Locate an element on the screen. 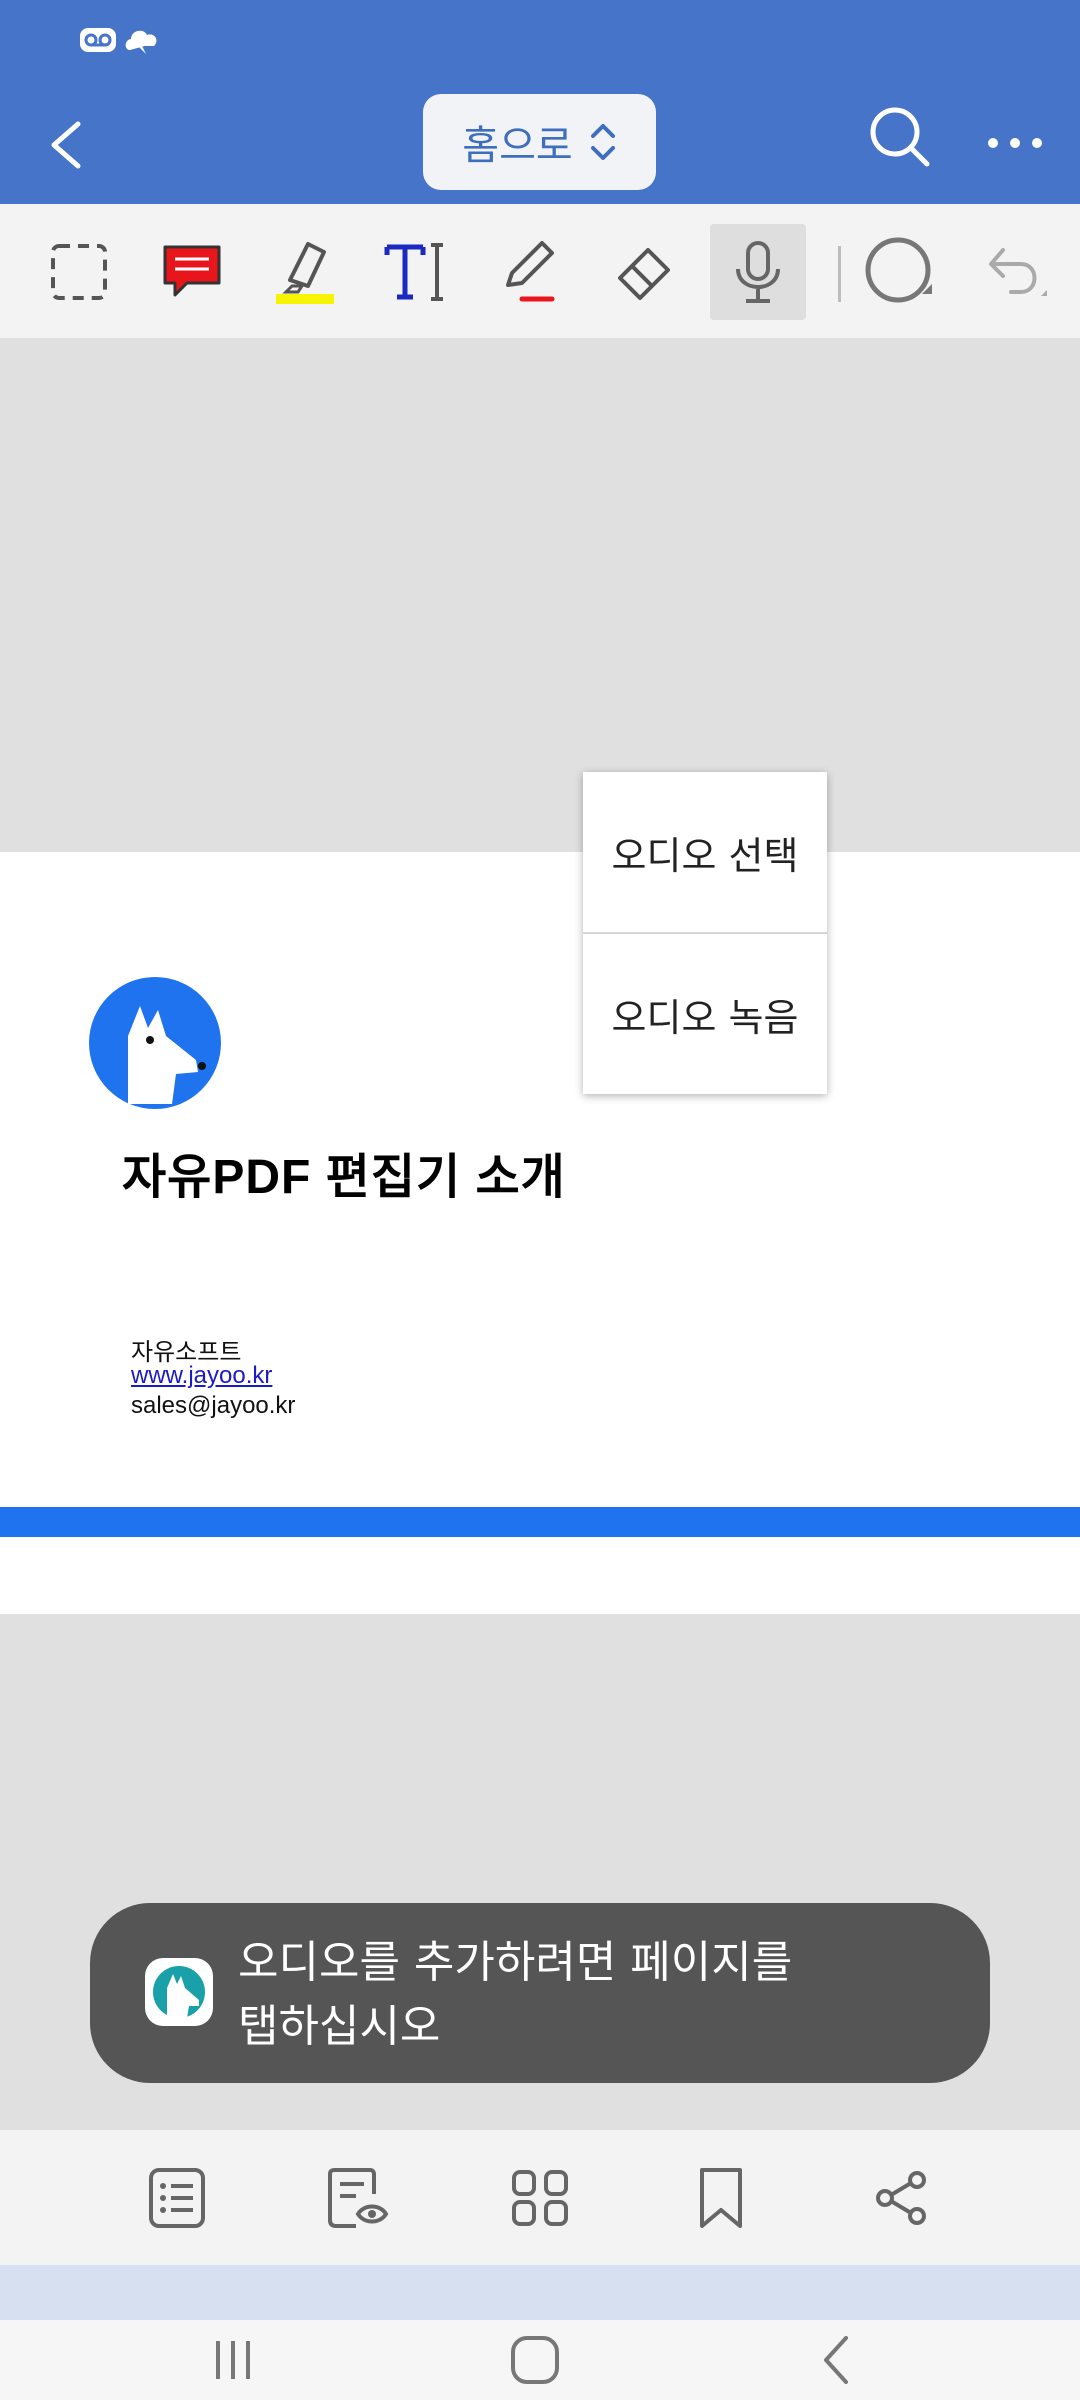  outline-button is located at coordinates (177, 2198).